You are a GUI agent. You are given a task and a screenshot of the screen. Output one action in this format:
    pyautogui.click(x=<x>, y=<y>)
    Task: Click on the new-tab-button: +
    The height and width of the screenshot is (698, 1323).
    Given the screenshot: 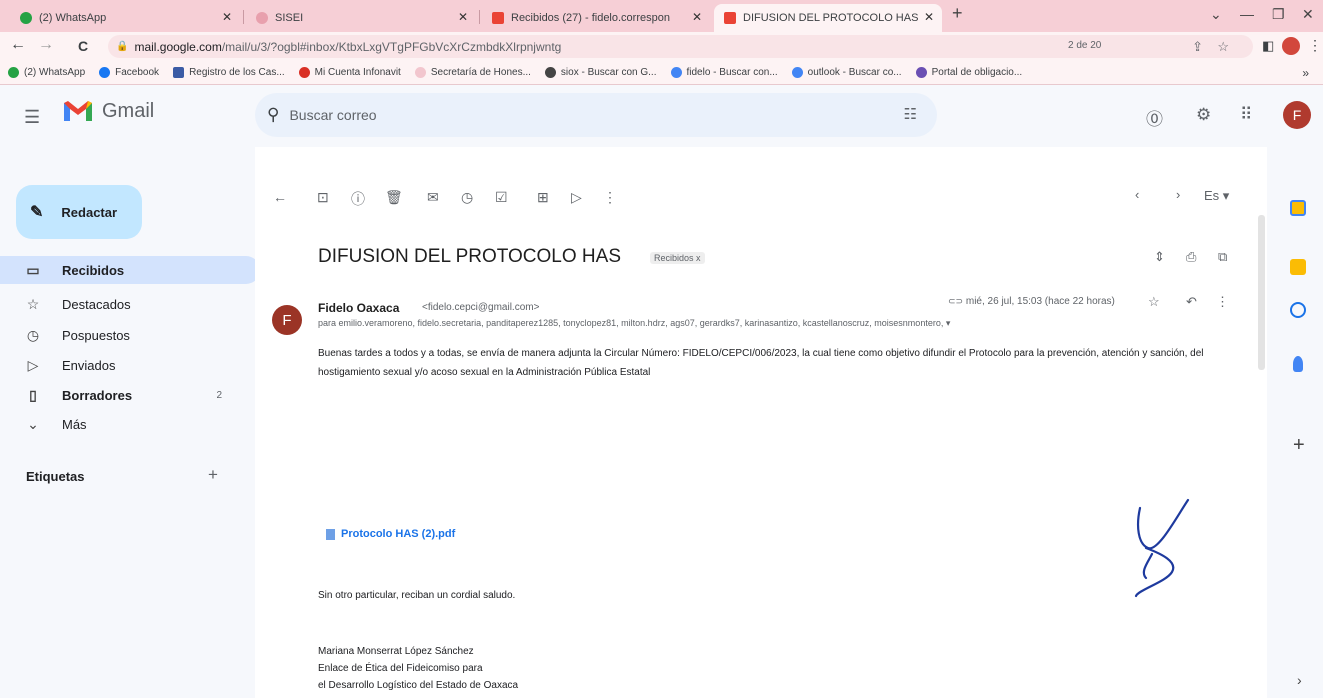 What is the action you would take?
    pyautogui.click(x=957, y=13)
    